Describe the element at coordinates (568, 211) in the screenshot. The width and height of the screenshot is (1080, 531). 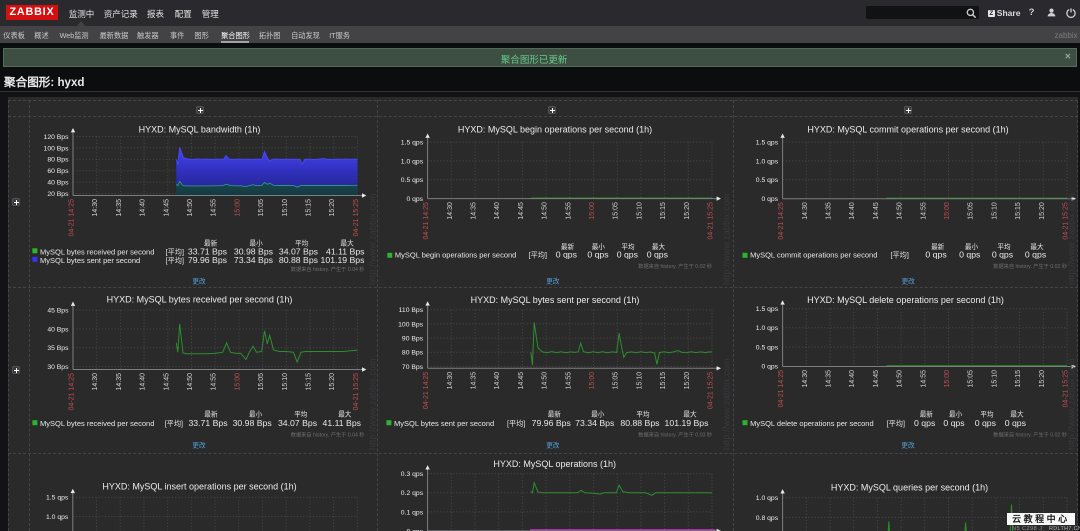
I see `svg-text: 14:55` at that location.